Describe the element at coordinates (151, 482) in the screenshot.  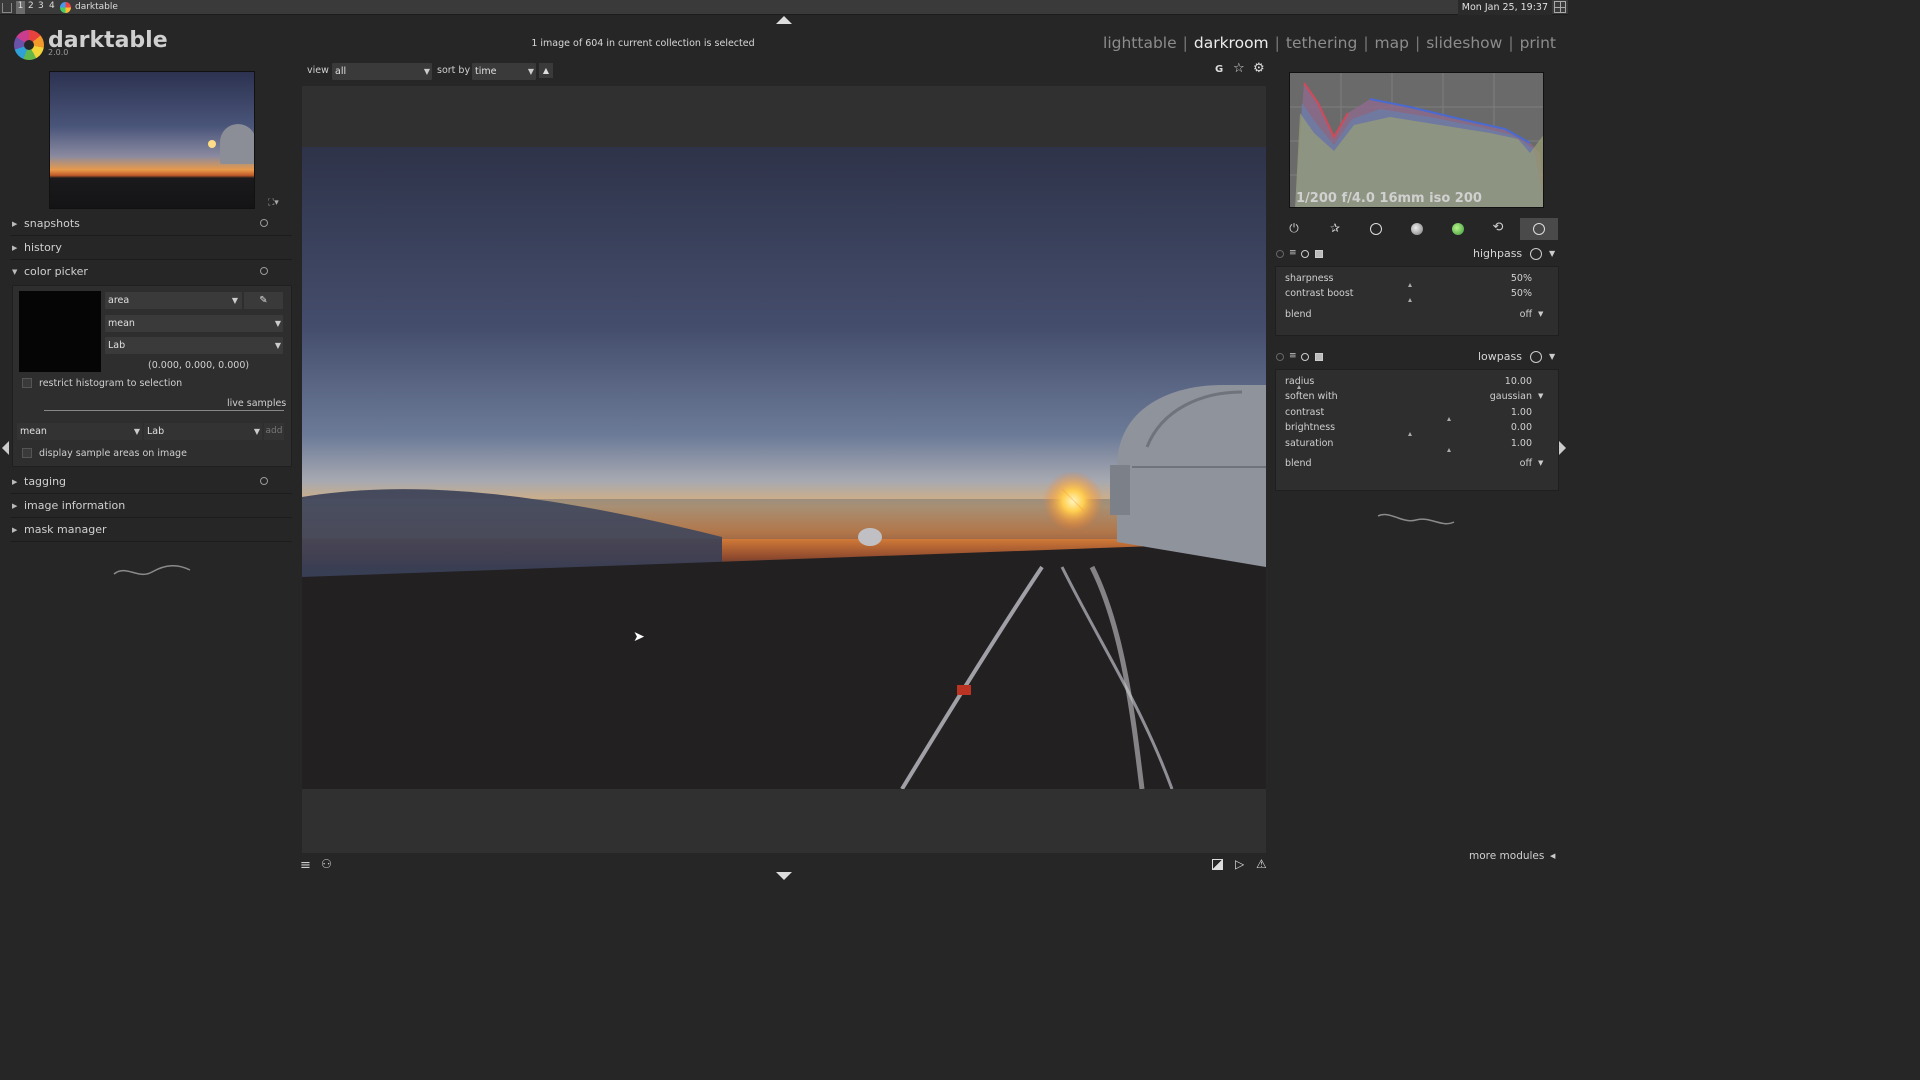
I see `section-tagging: ▶ tagging` at that location.